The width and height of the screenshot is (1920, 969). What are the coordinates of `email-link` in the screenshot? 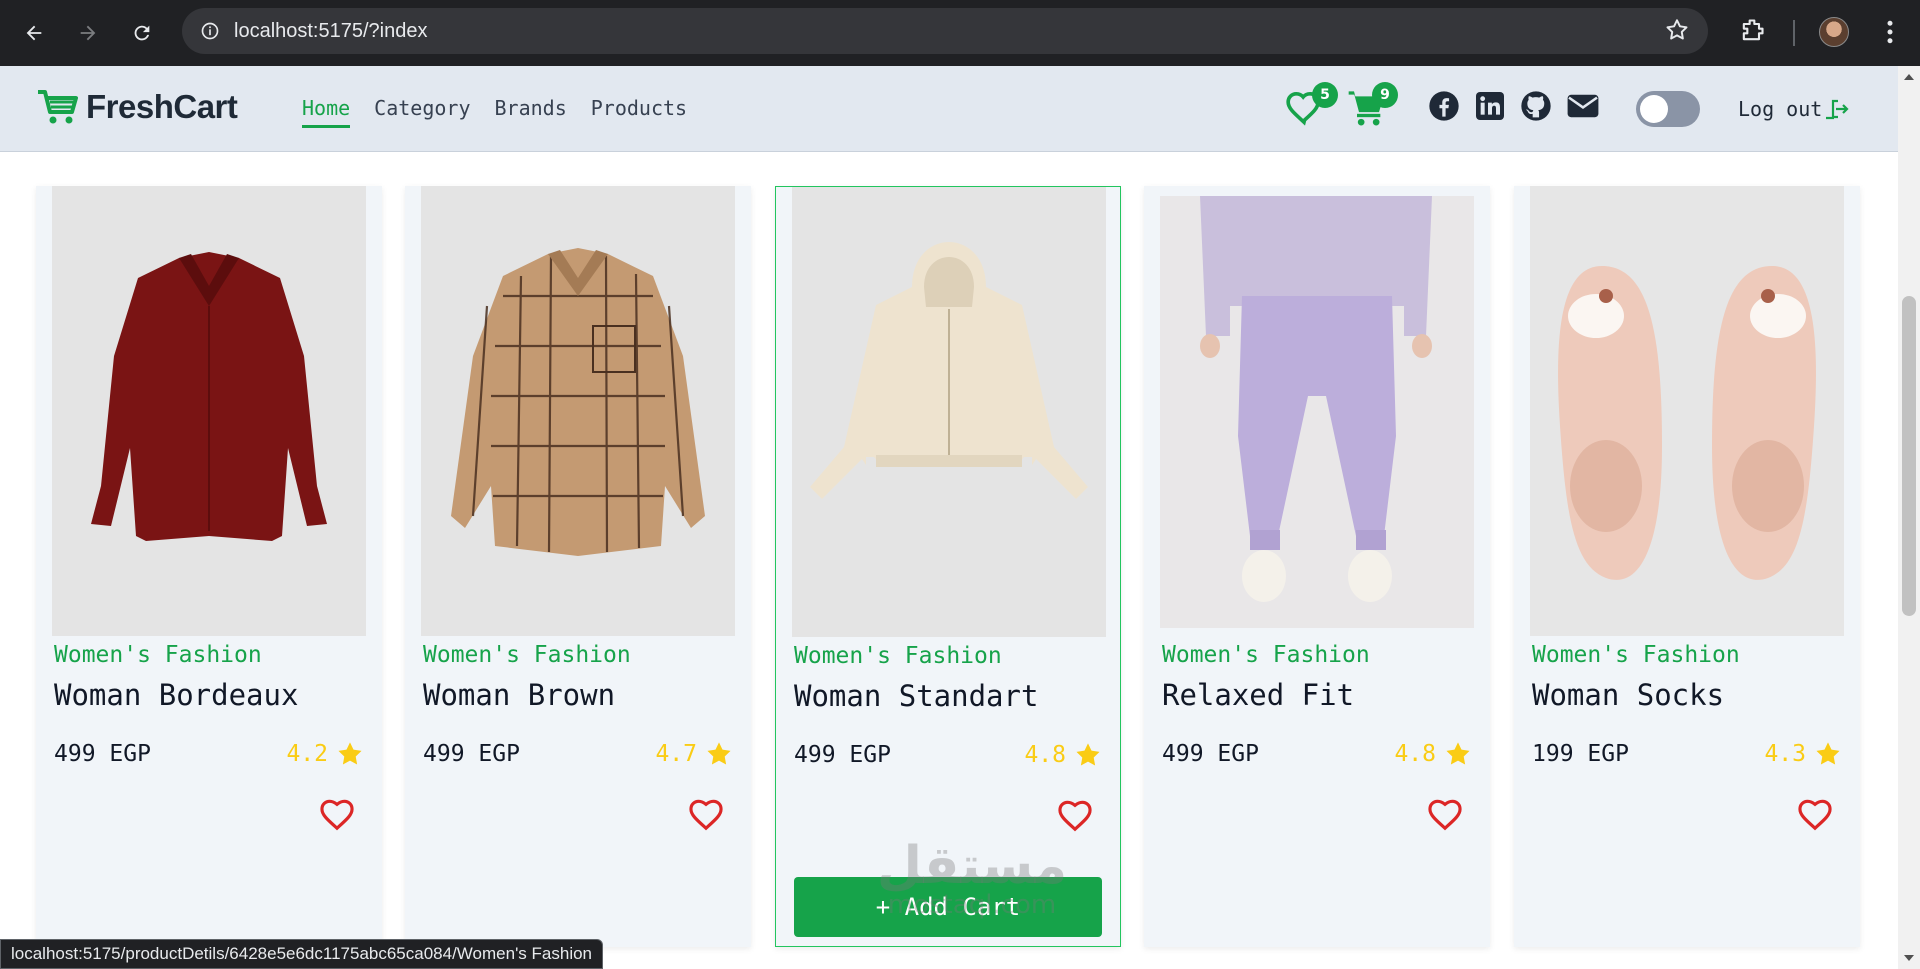 It's located at (1583, 108).